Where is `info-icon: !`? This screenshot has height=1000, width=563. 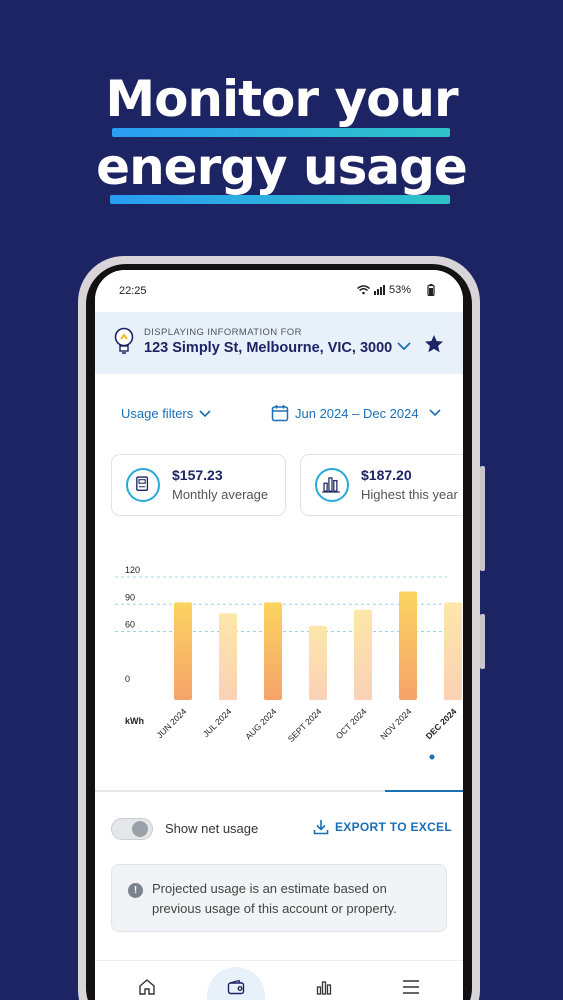
info-icon: ! is located at coordinates (135, 890).